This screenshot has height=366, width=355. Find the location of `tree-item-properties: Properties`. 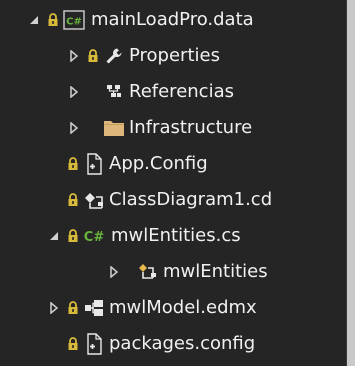

tree-item-properties: Properties is located at coordinates (173, 56).